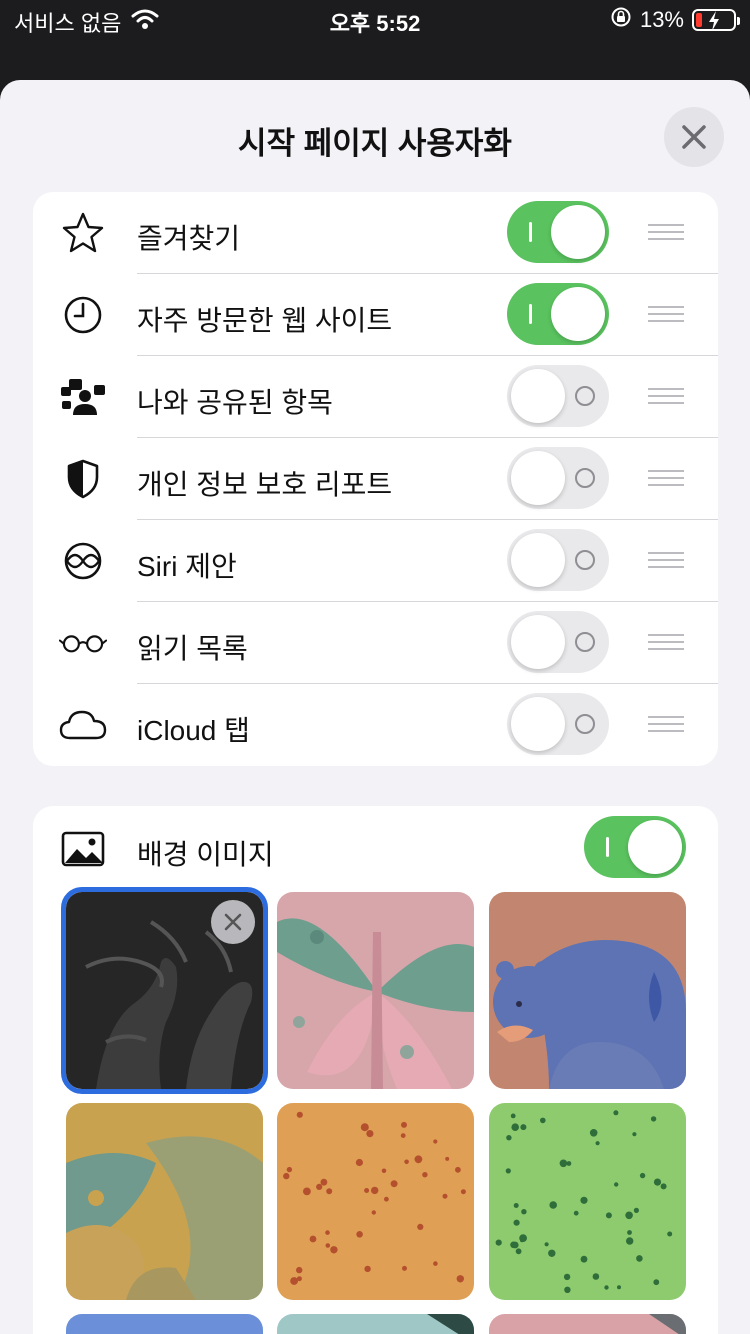  What do you see at coordinates (83, 479) in the screenshot?
I see `shield-icon` at bounding box center [83, 479].